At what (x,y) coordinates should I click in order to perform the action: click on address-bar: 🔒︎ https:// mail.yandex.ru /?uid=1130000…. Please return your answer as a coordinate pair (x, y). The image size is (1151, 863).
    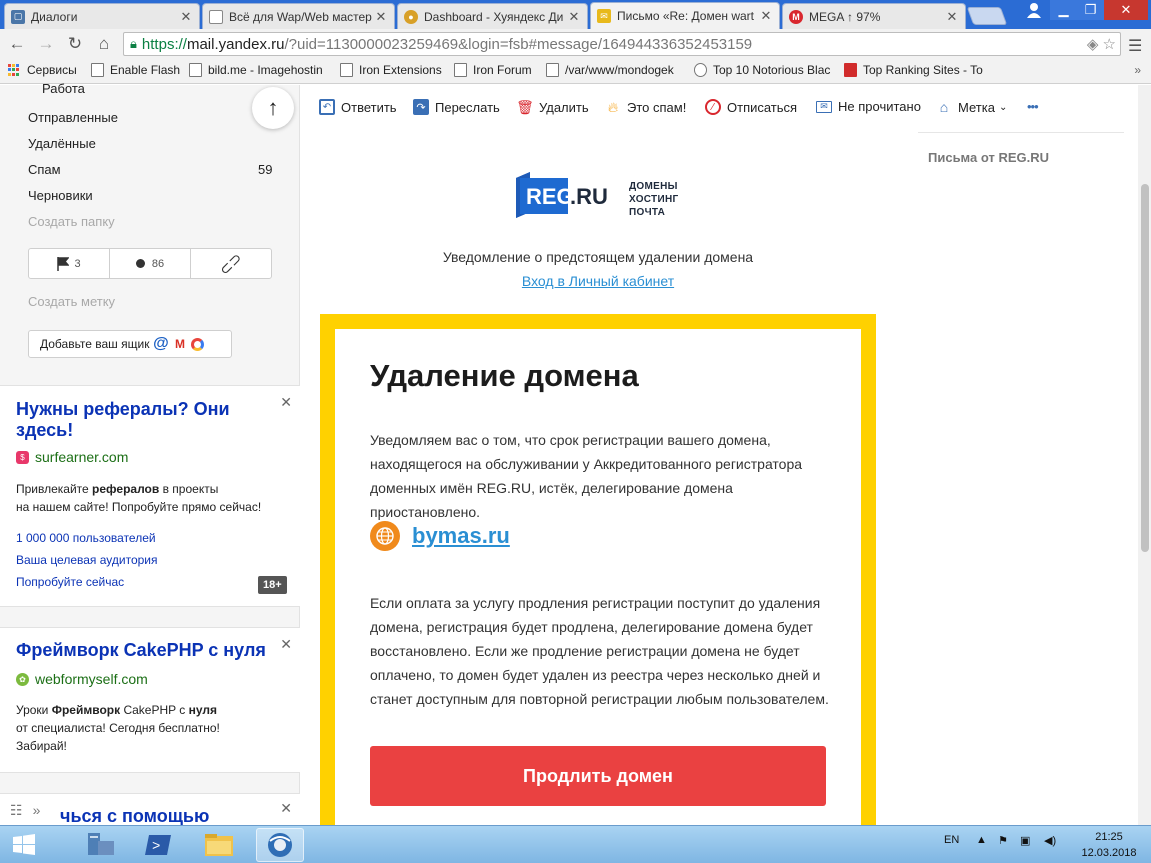
    Looking at the image, I should click on (622, 44).